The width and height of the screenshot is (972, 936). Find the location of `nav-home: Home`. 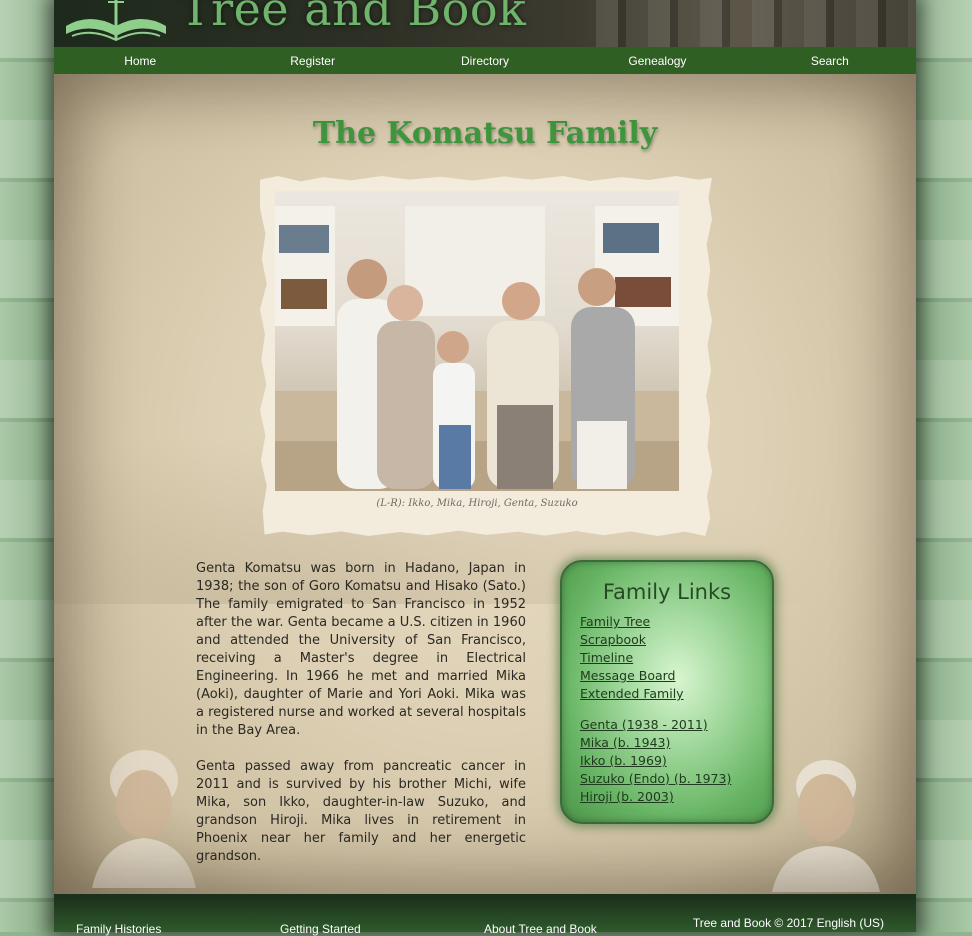

nav-home: Home is located at coordinates (140, 61).